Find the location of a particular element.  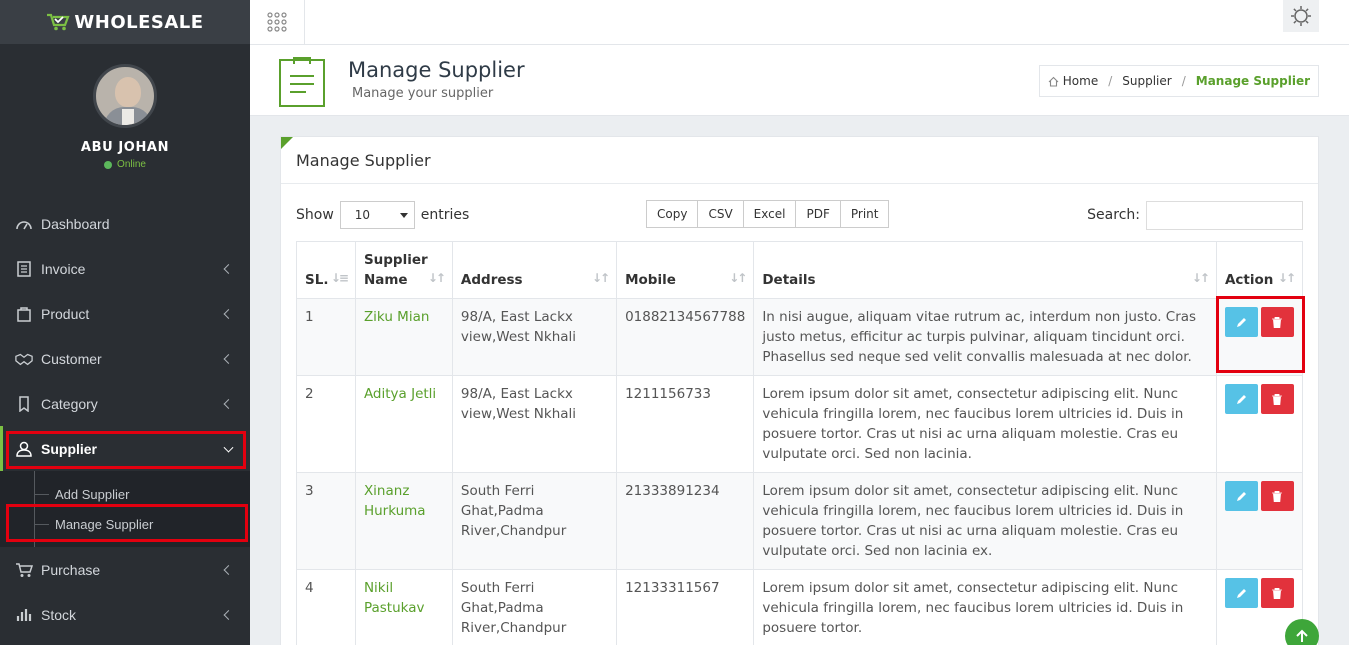

sidebar-item-label: Stock is located at coordinates (59, 614).